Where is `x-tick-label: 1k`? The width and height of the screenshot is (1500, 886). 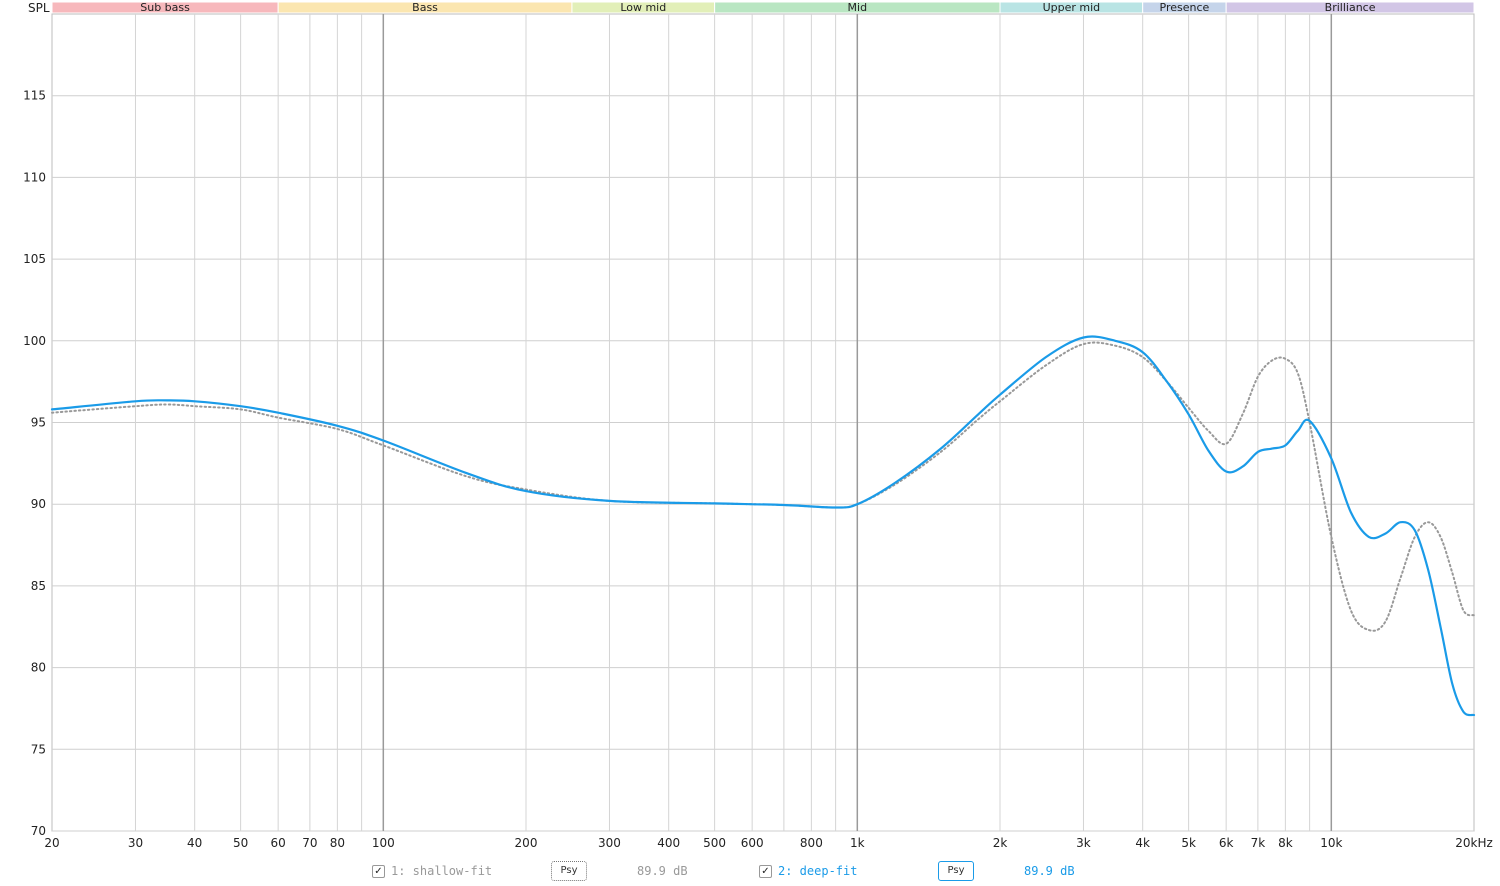 x-tick-label: 1k is located at coordinates (857, 843).